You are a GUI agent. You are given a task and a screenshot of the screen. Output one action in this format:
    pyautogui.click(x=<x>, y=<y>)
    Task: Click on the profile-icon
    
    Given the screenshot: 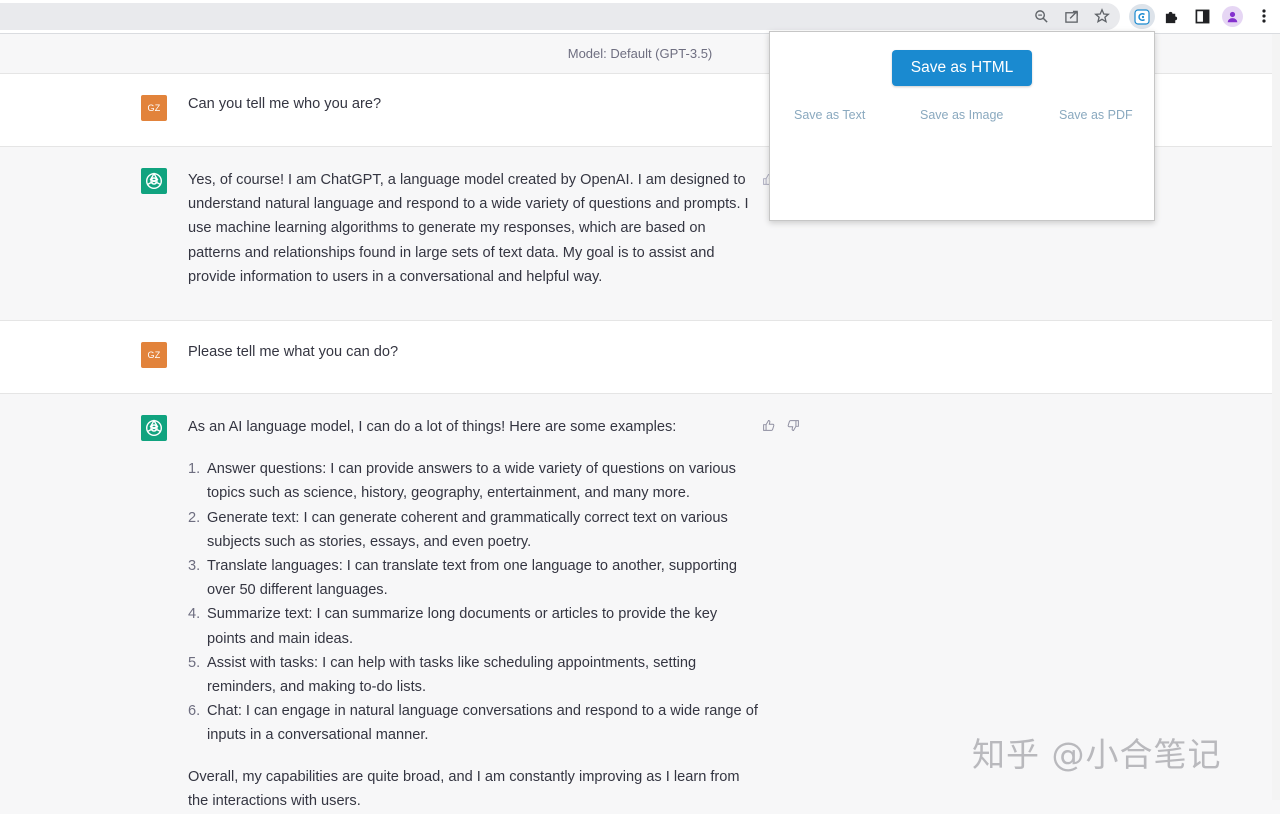 What is the action you would take?
    pyautogui.click(x=1232, y=16)
    